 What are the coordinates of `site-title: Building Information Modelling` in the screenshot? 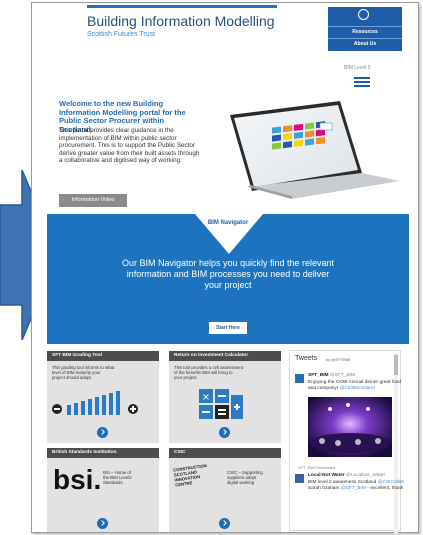 It's located at (181, 21).